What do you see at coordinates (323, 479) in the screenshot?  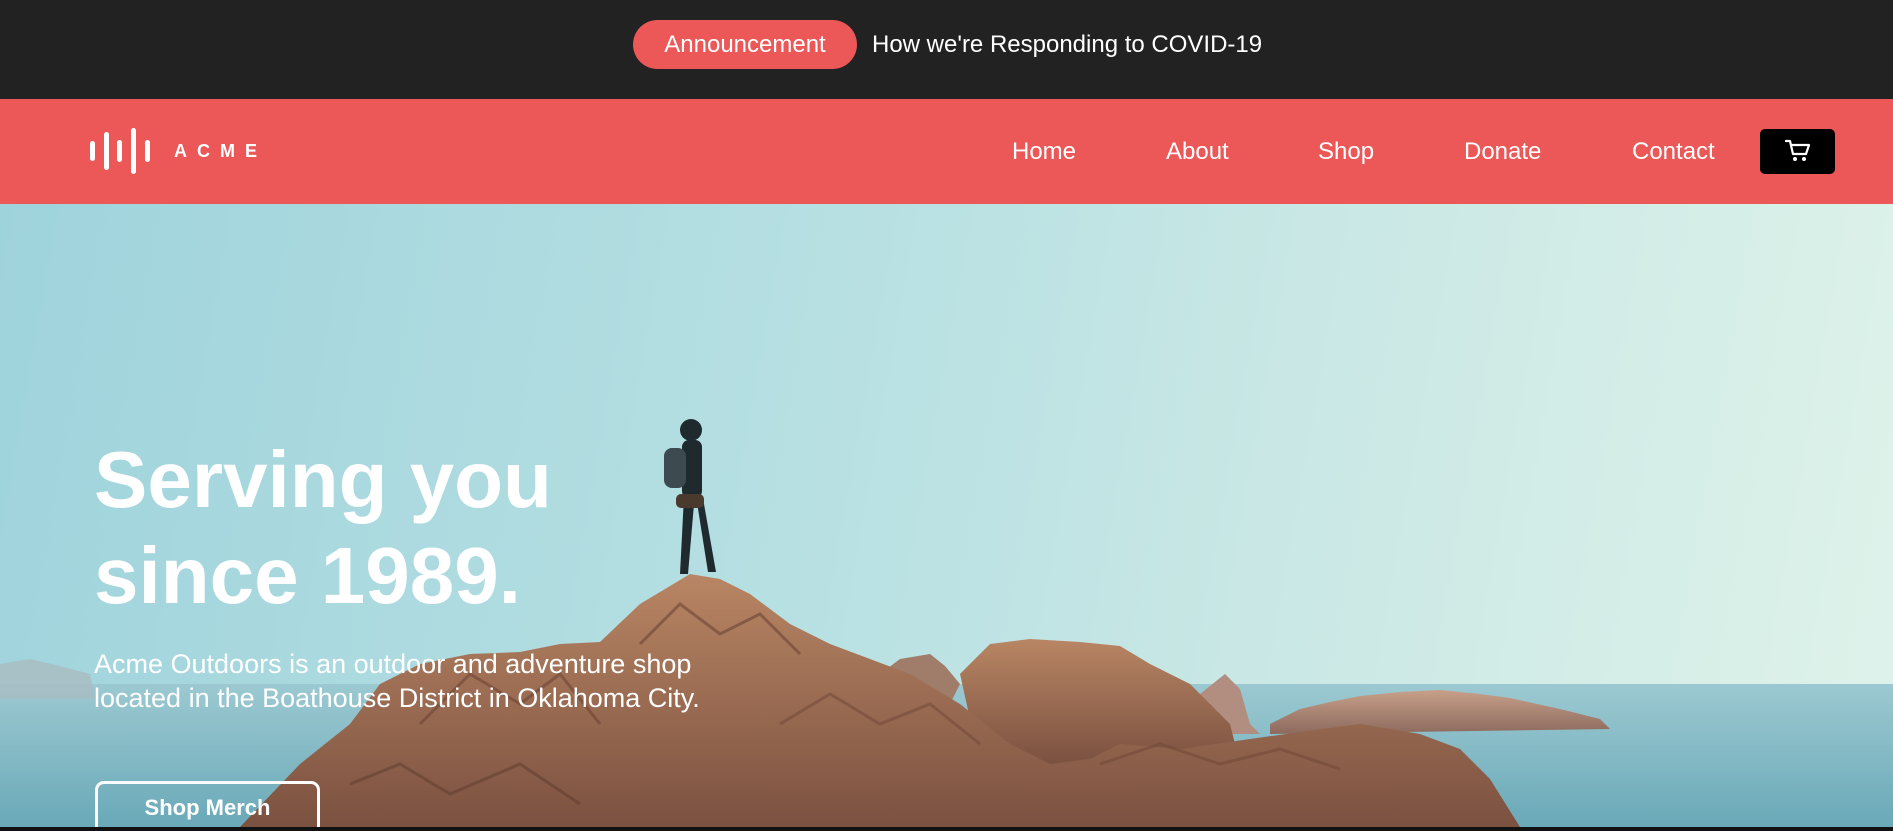 I see `hero-title-line-1: Serving you` at bounding box center [323, 479].